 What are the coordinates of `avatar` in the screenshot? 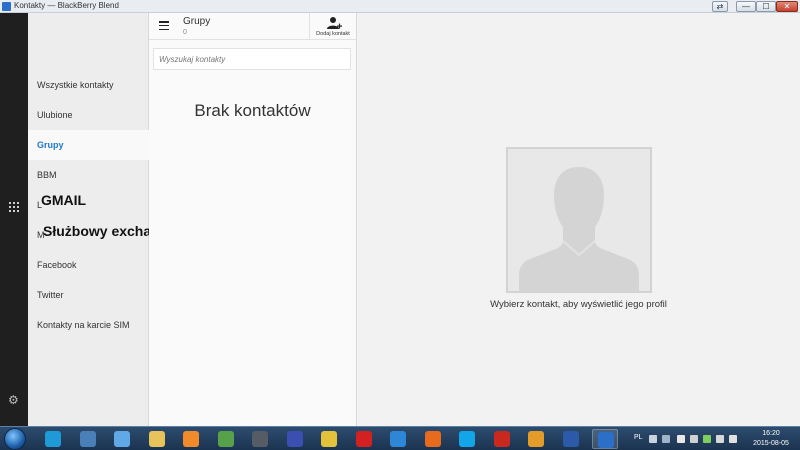 It's located at (579, 220).